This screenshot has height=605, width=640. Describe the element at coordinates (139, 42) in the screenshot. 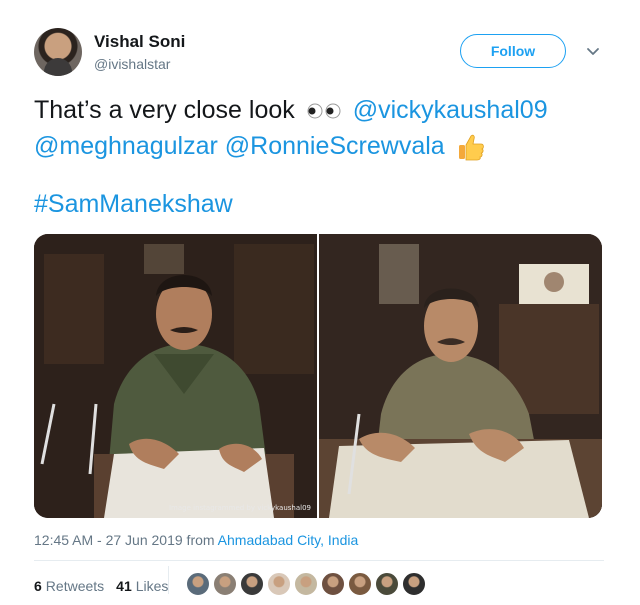

I see `author-name: Vishal Soni` at that location.